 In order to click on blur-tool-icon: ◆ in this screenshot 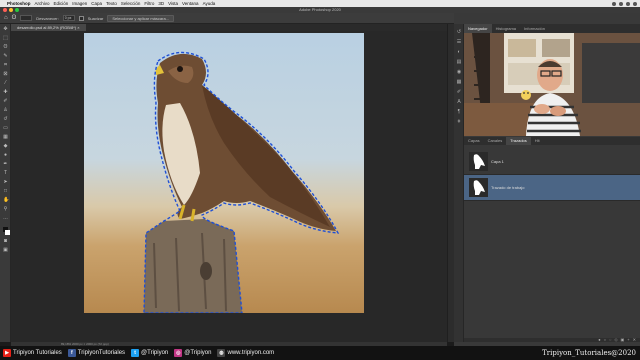, I will do `click(5, 146)`.